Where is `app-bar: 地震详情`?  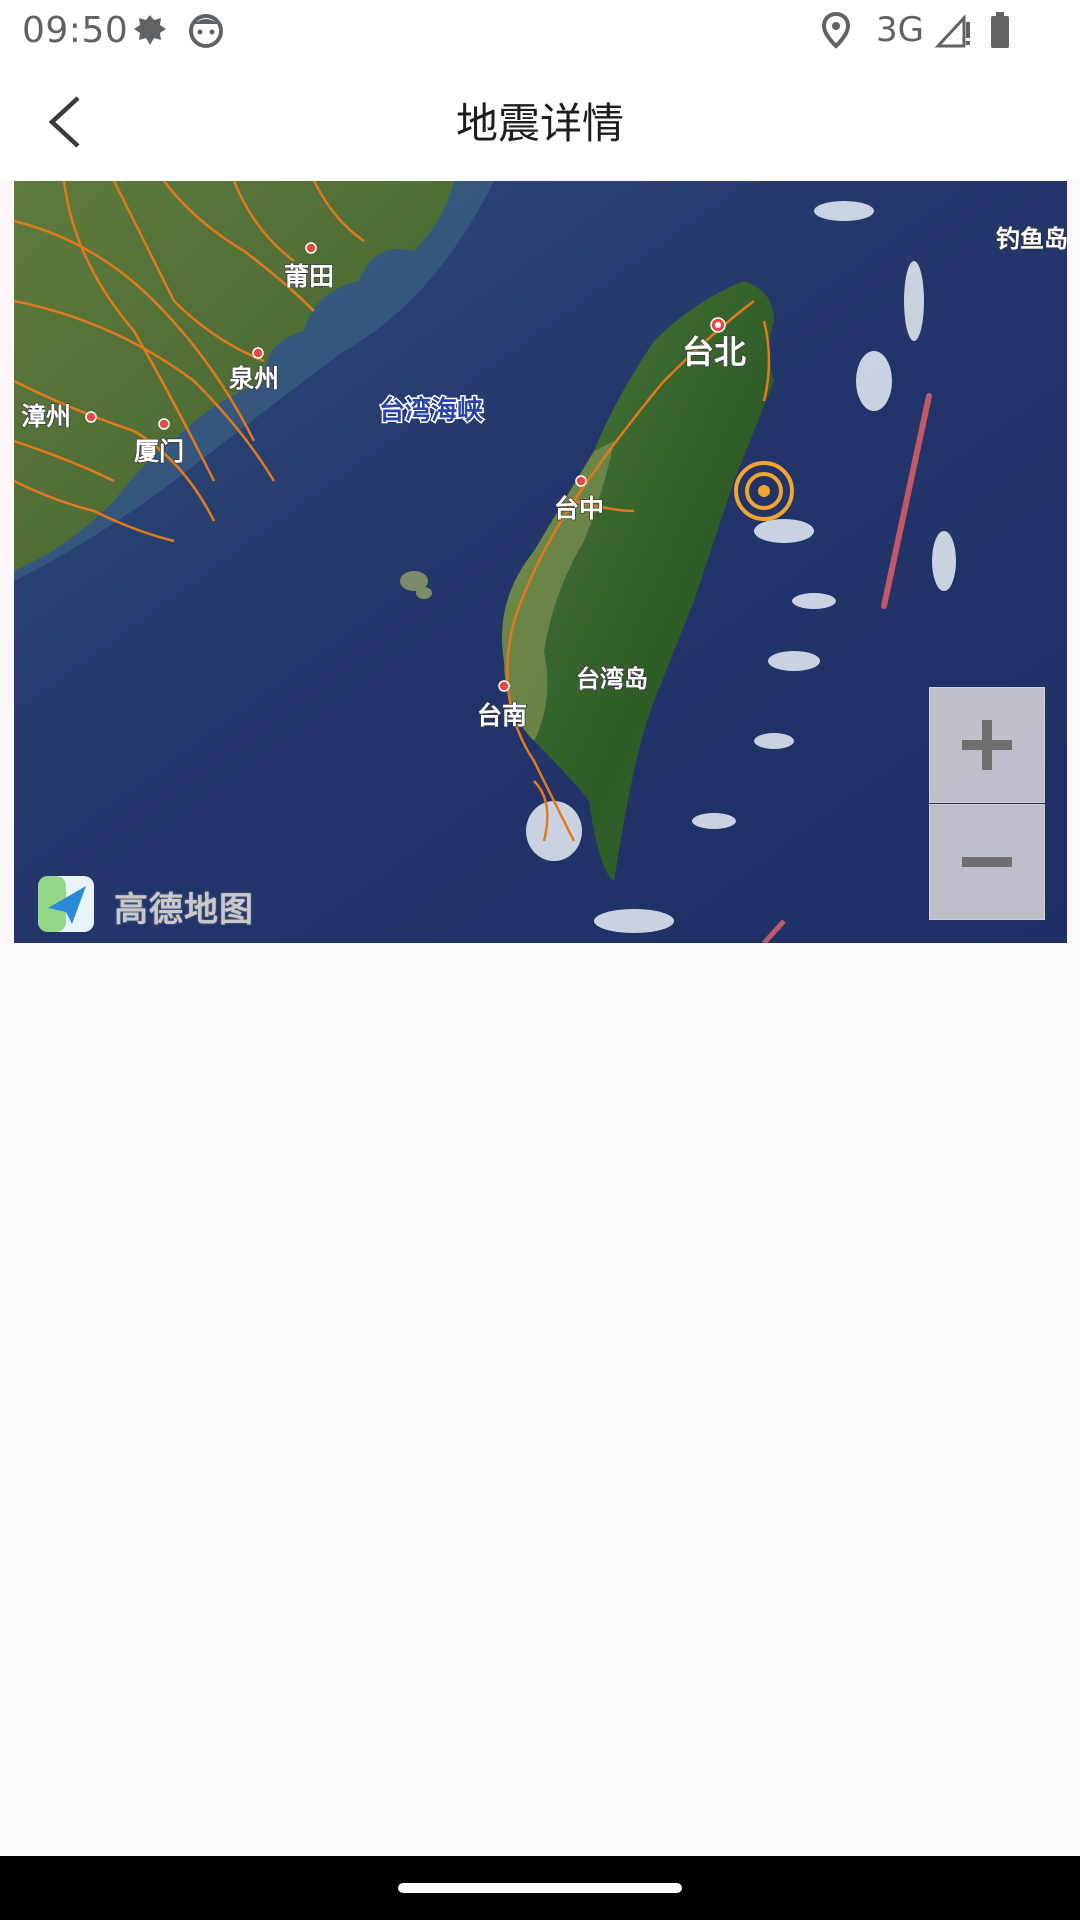
app-bar: 地震详情 is located at coordinates (540, 122).